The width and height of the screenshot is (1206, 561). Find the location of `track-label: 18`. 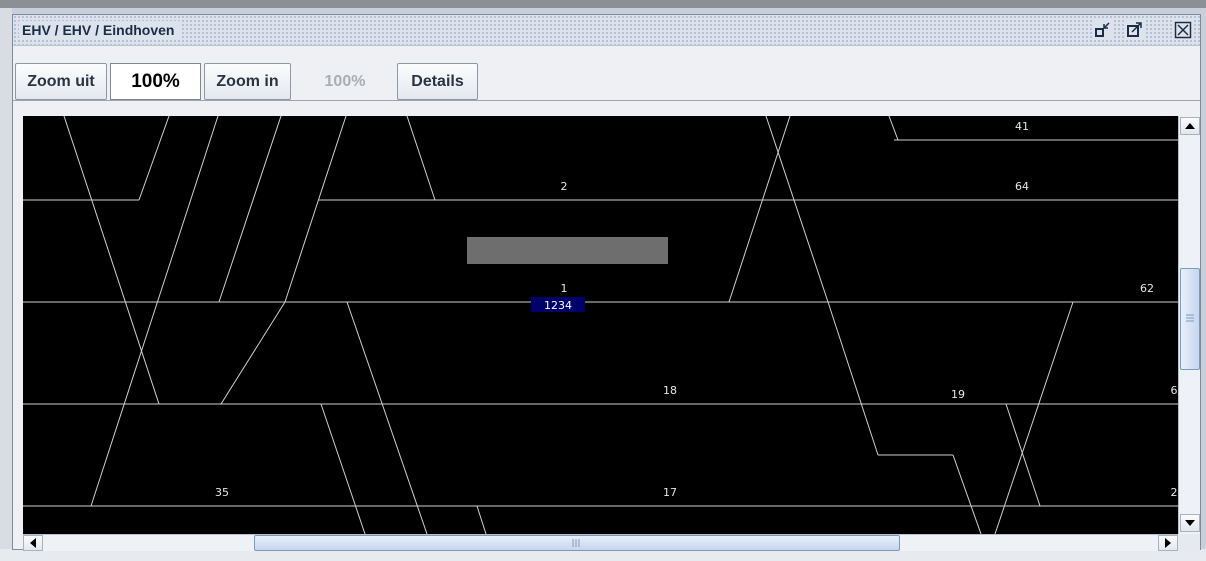

track-label: 18 is located at coordinates (670, 390).